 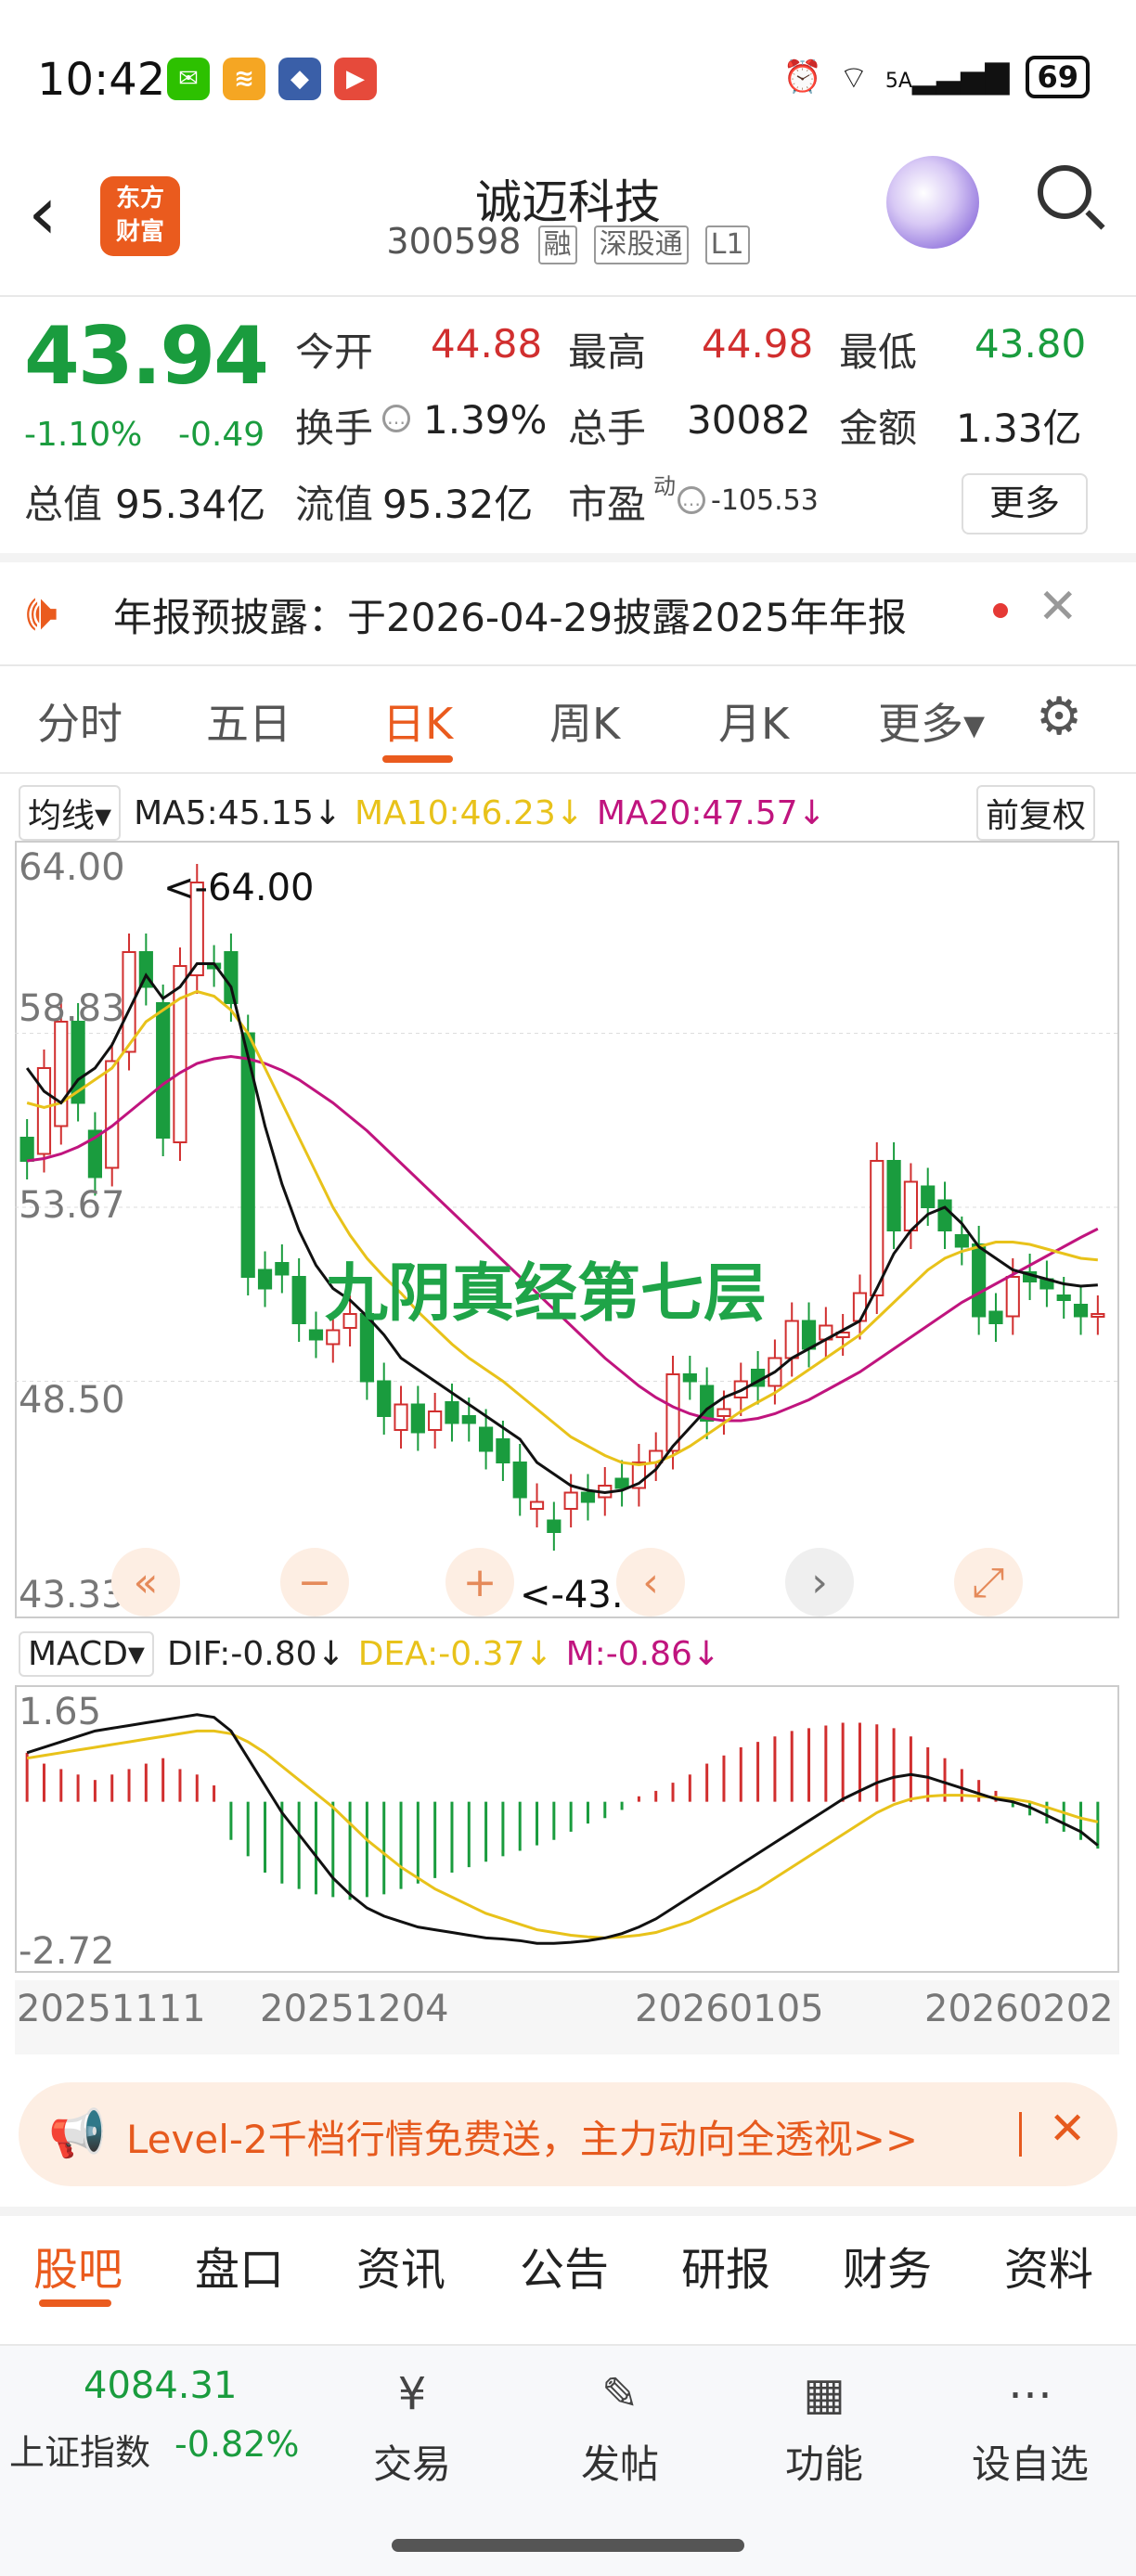 I want to click on amount-value: 1.33亿, so click(x=1019, y=428).